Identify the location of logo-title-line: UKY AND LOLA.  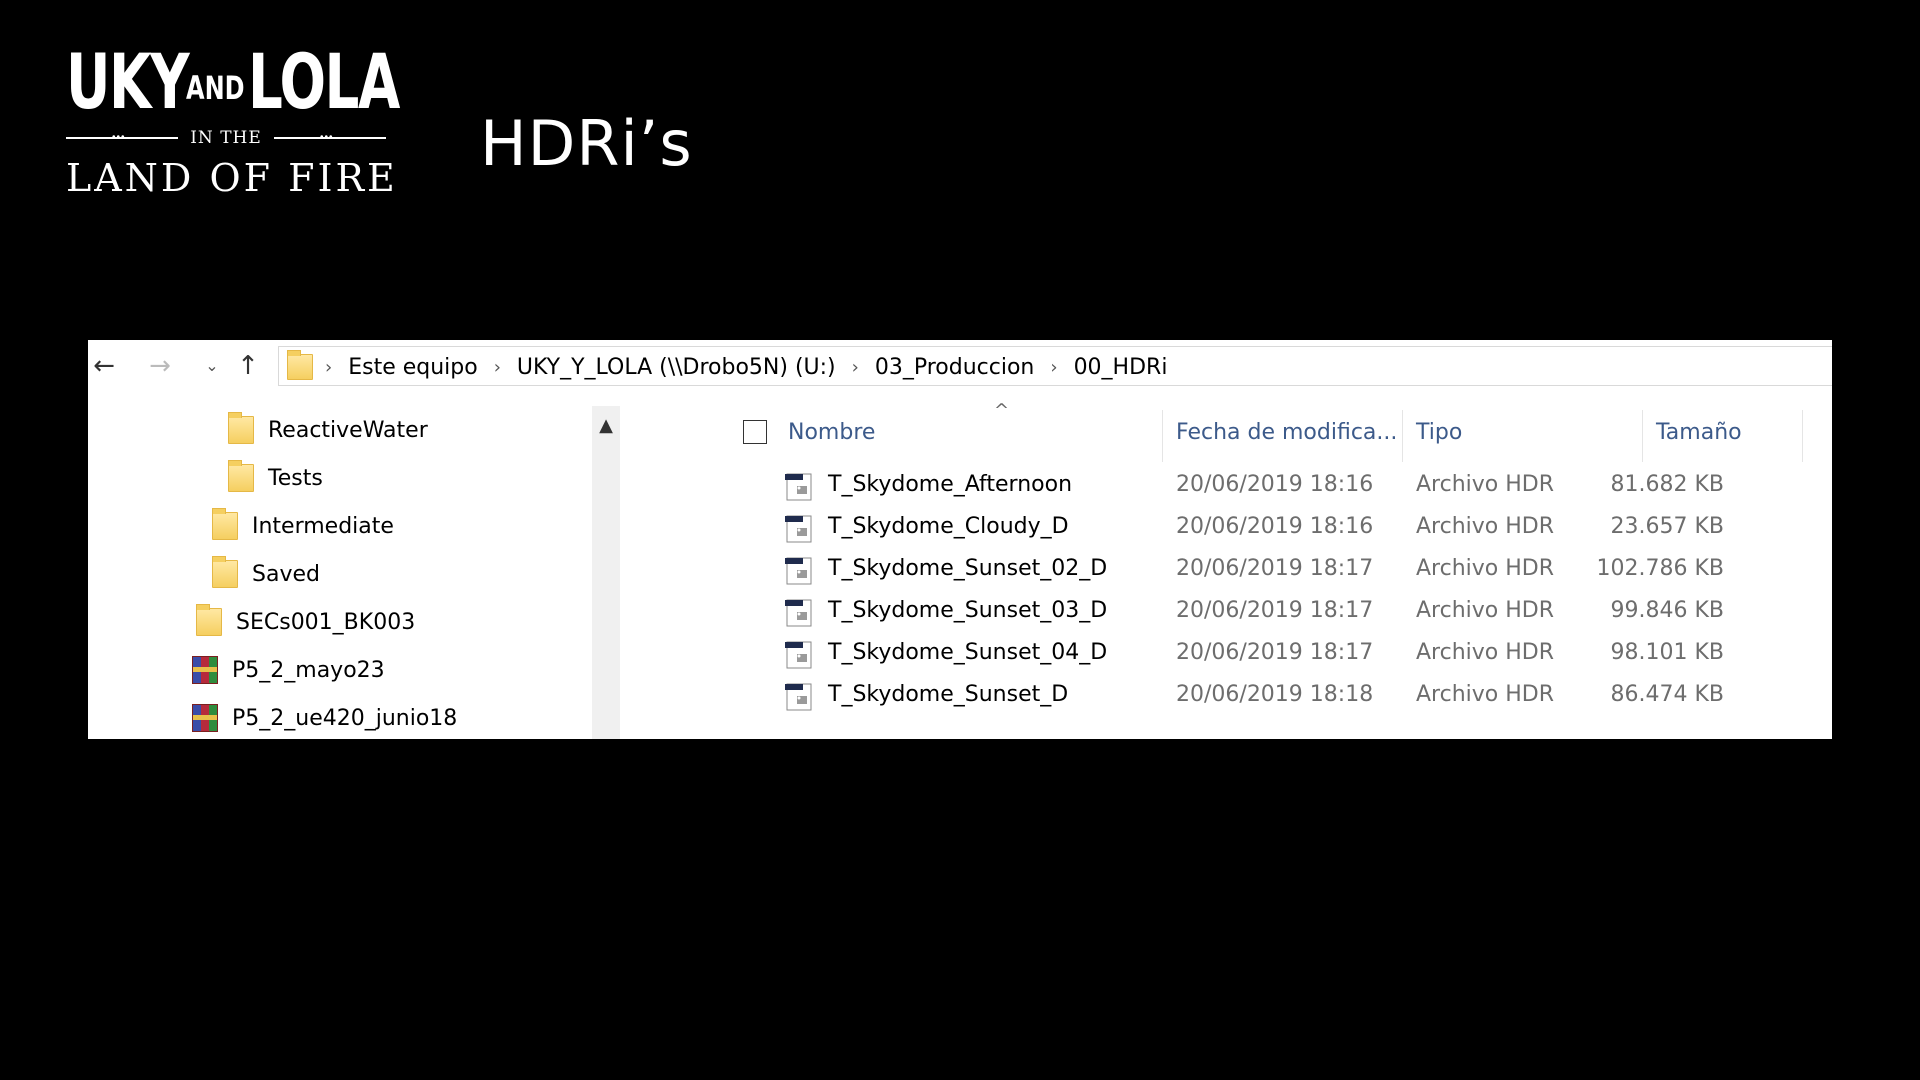
(233, 81).